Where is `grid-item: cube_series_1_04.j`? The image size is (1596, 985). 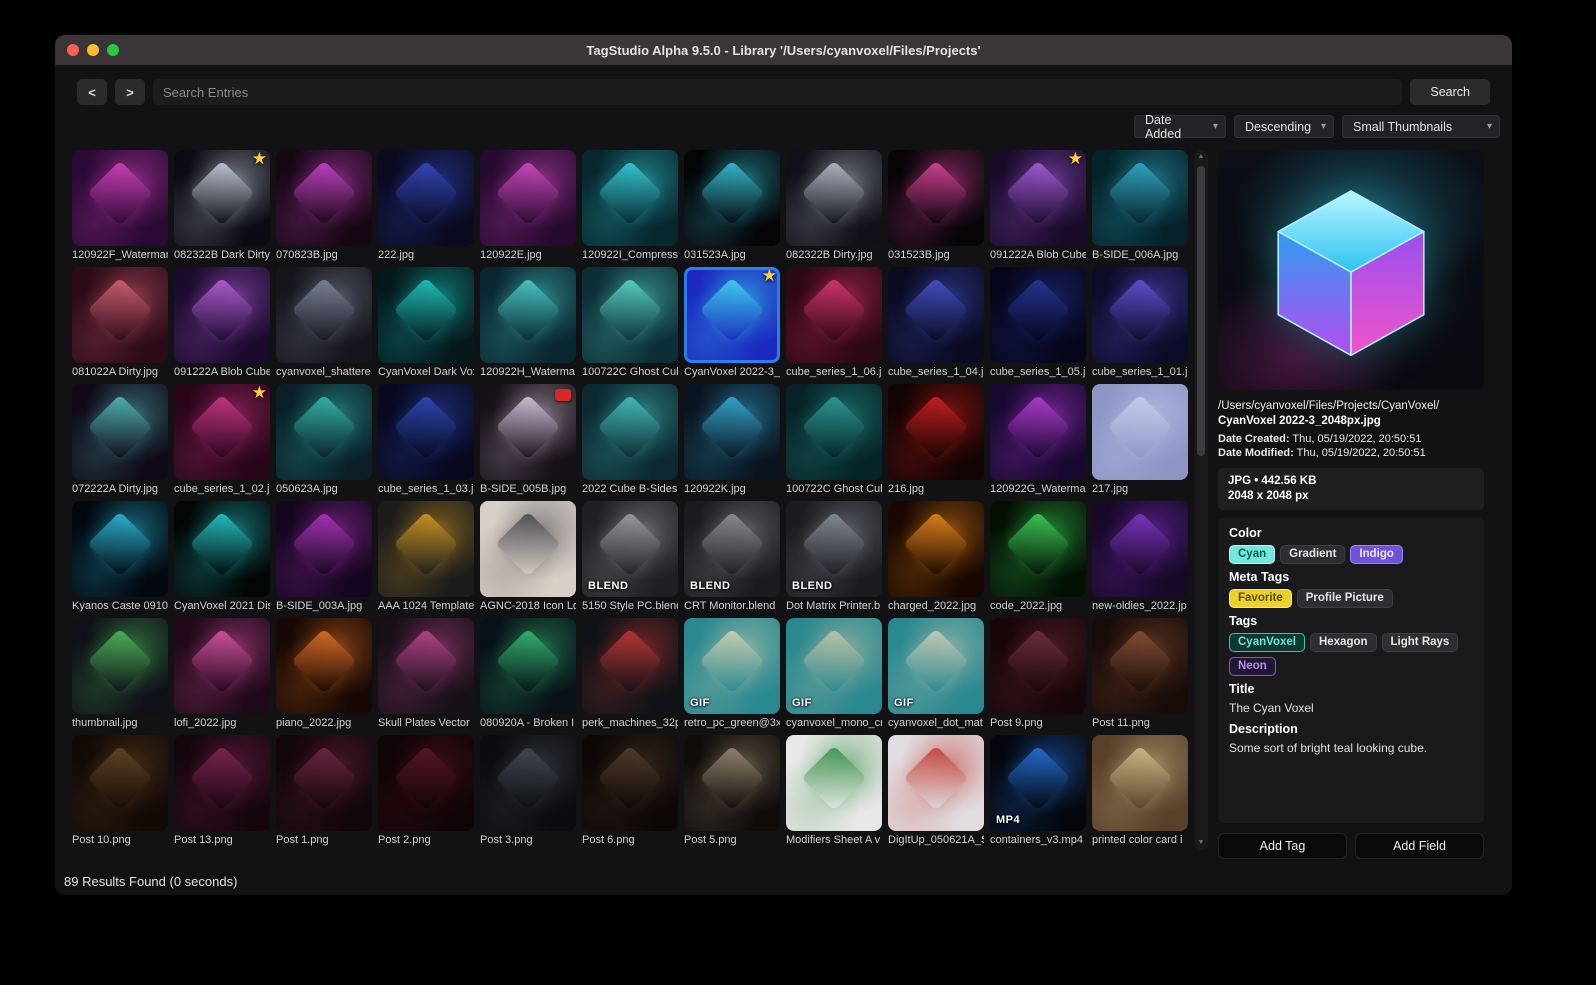 grid-item: cube_series_1_04.j is located at coordinates (936, 323).